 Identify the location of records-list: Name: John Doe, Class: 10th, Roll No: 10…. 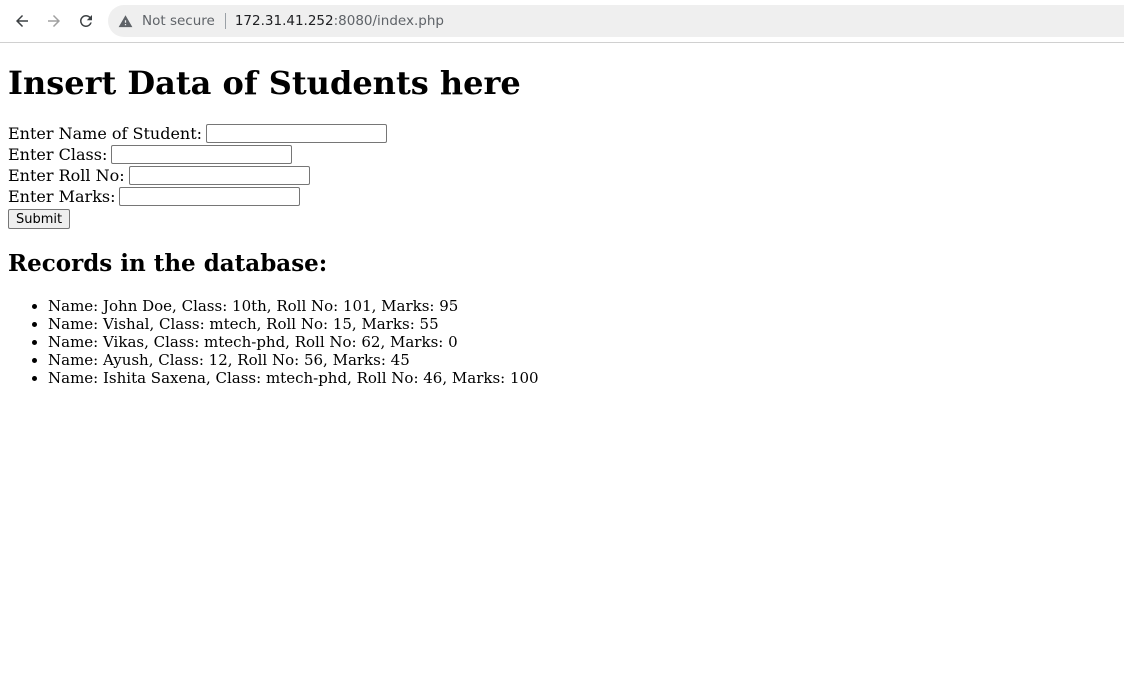
(562, 342).